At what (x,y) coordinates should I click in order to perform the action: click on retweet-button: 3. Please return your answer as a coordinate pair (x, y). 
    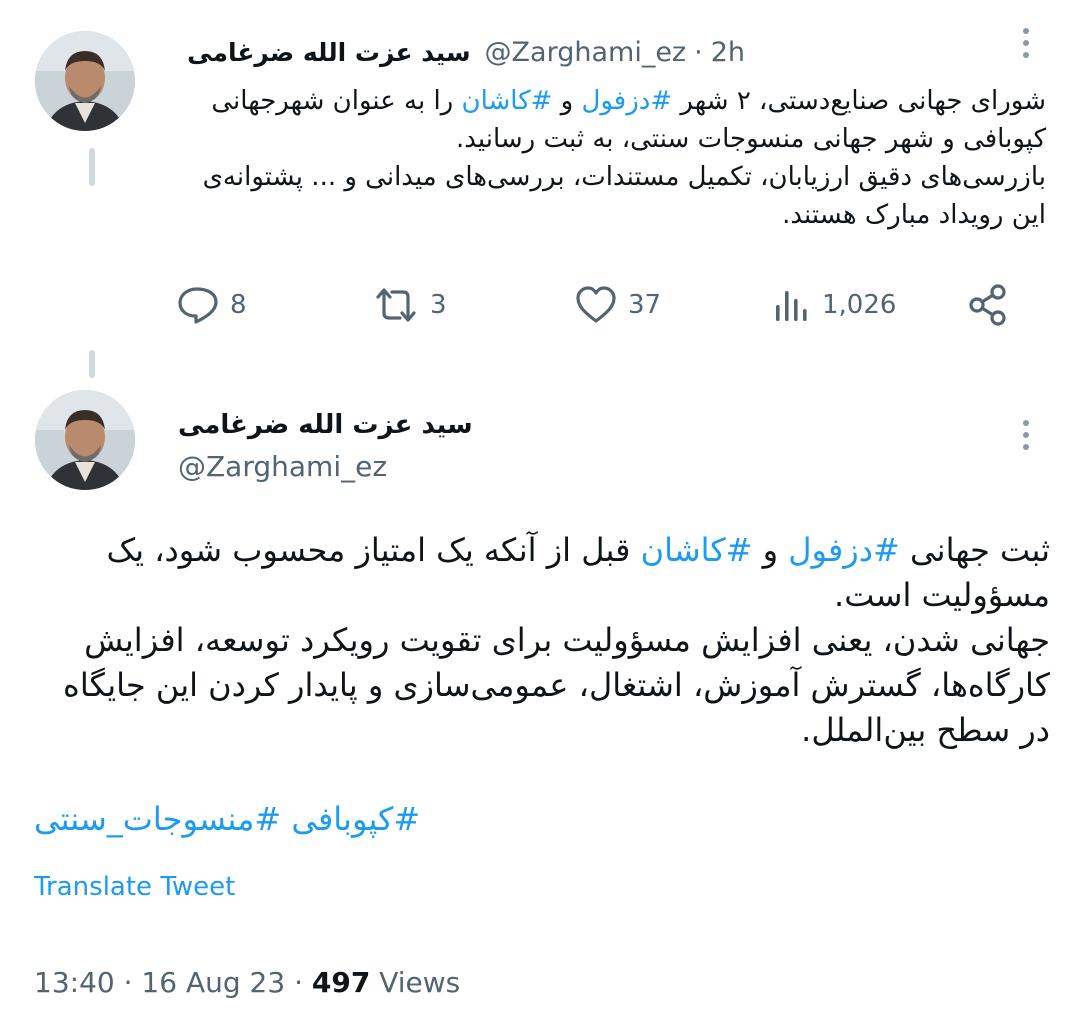
    Looking at the image, I should click on (409, 305).